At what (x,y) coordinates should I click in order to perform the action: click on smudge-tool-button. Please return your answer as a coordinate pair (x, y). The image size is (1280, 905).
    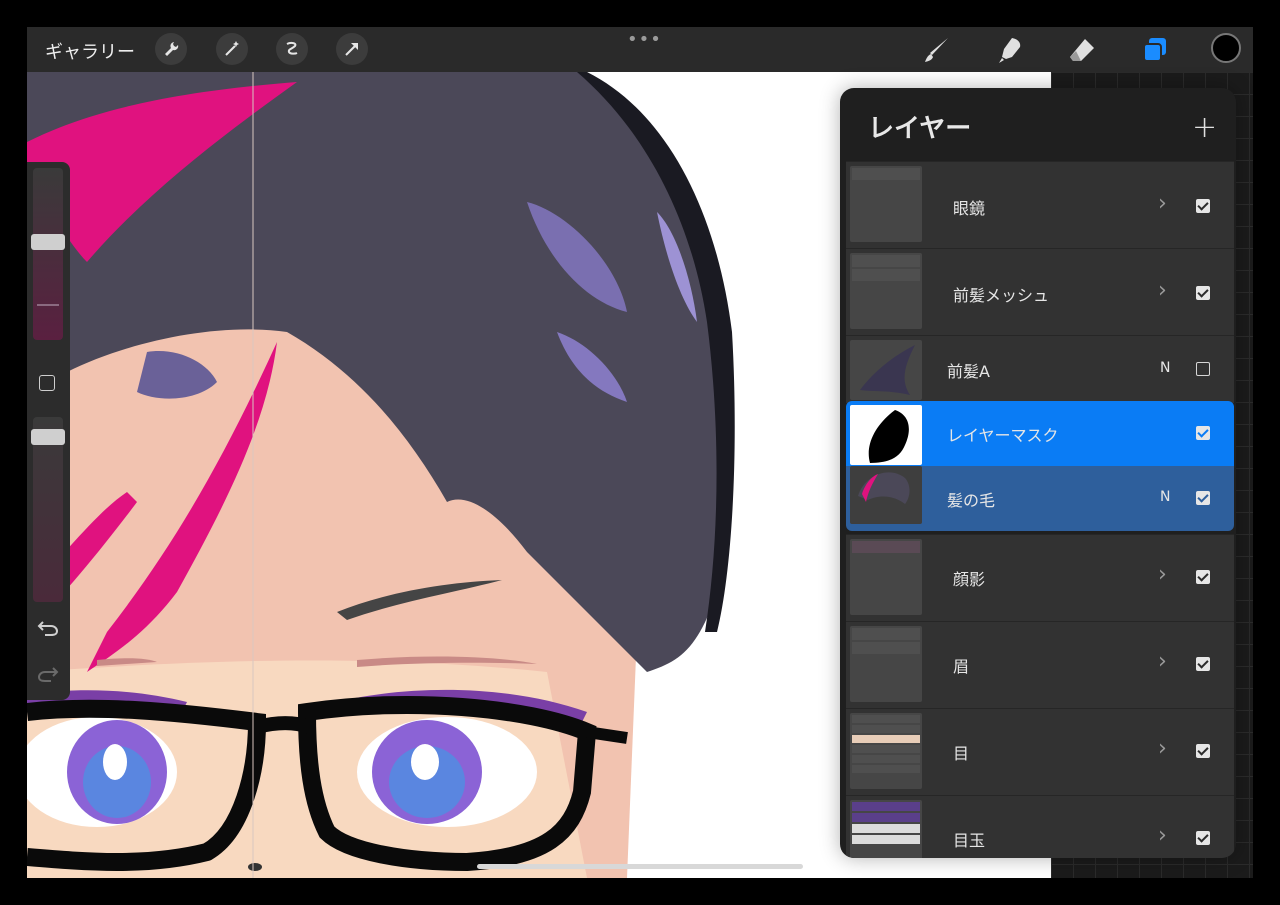
    Looking at the image, I should click on (1009, 50).